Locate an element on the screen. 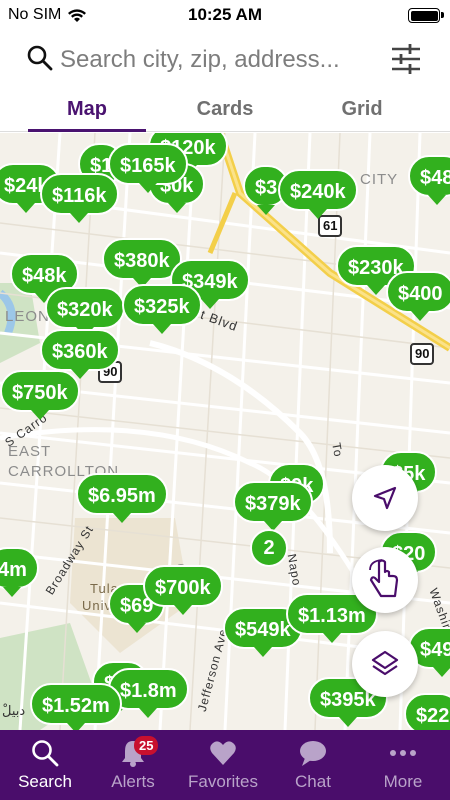 The image size is (450, 800). nav-label: Chat is located at coordinates (313, 781).